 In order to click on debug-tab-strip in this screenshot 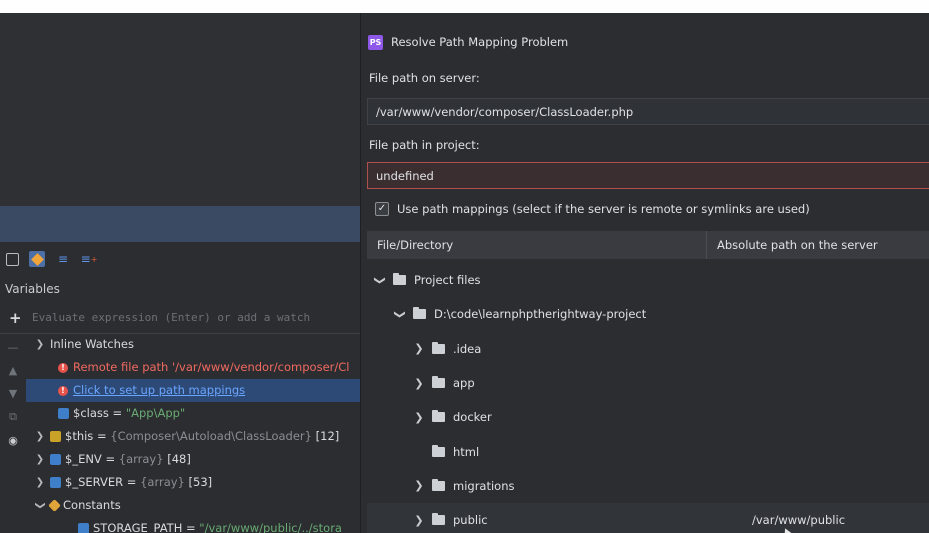, I will do `click(180, 224)`.